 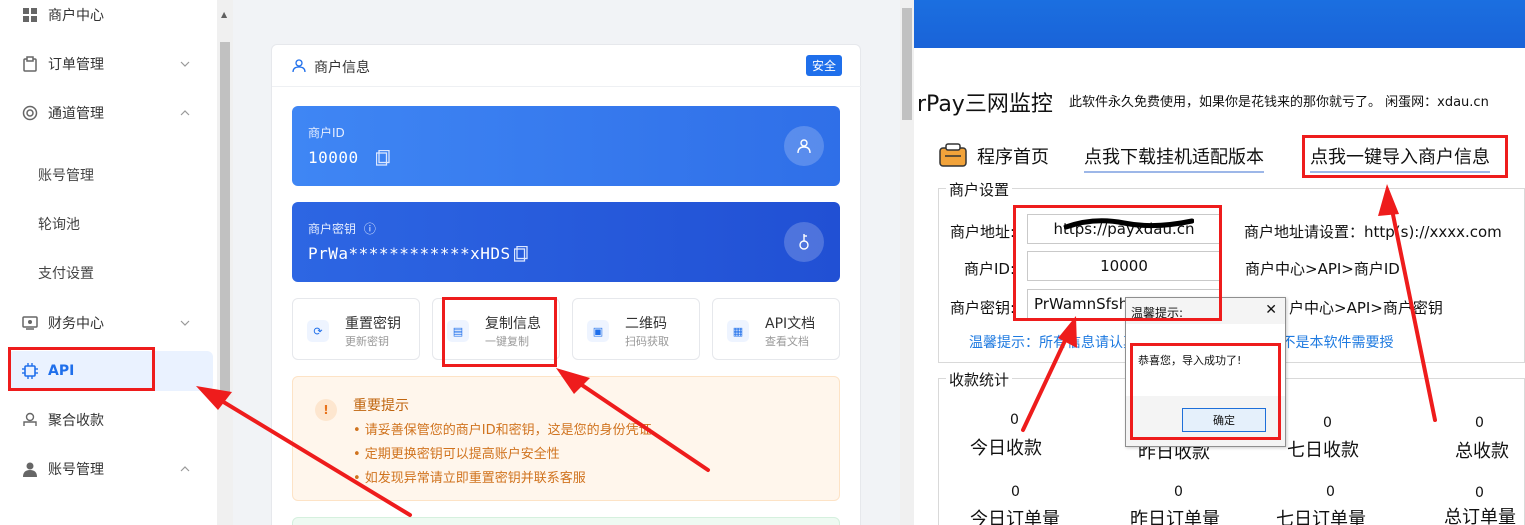 I want to click on merchant-id-value: 10000, so click(x=333, y=157).